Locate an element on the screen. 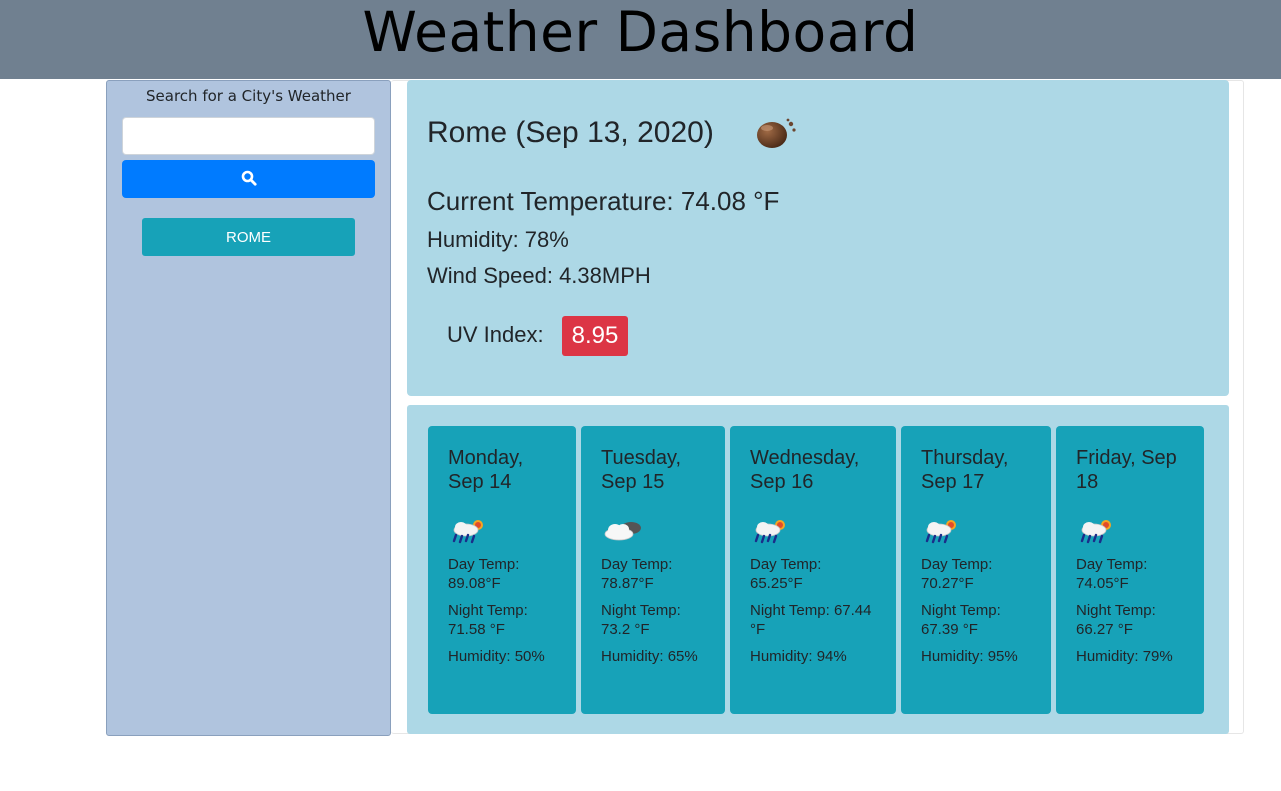 Image resolution: width=1281 pixels, height=791 pixels. night-temp-value: 71.58 °F is located at coordinates (476, 629).